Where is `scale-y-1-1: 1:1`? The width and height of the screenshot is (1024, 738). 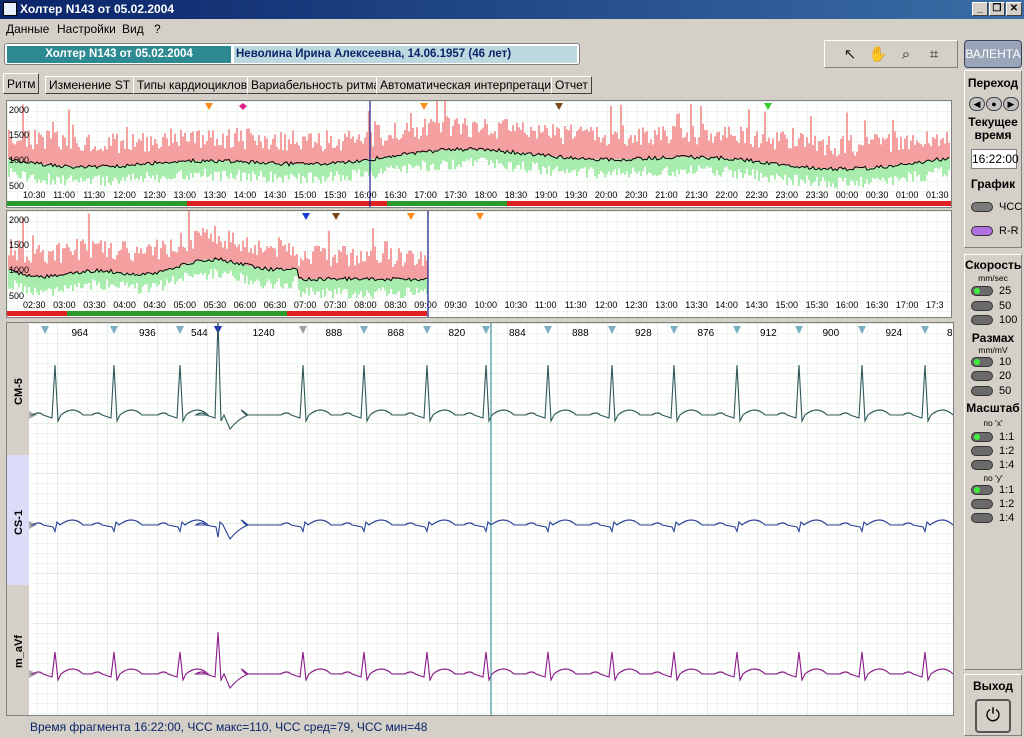 scale-y-1-1: 1:1 is located at coordinates (997, 490).